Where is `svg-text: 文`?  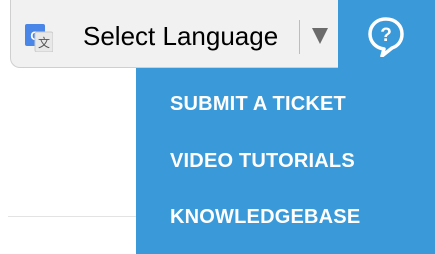
svg-text: 文 is located at coordinates (44, 42).